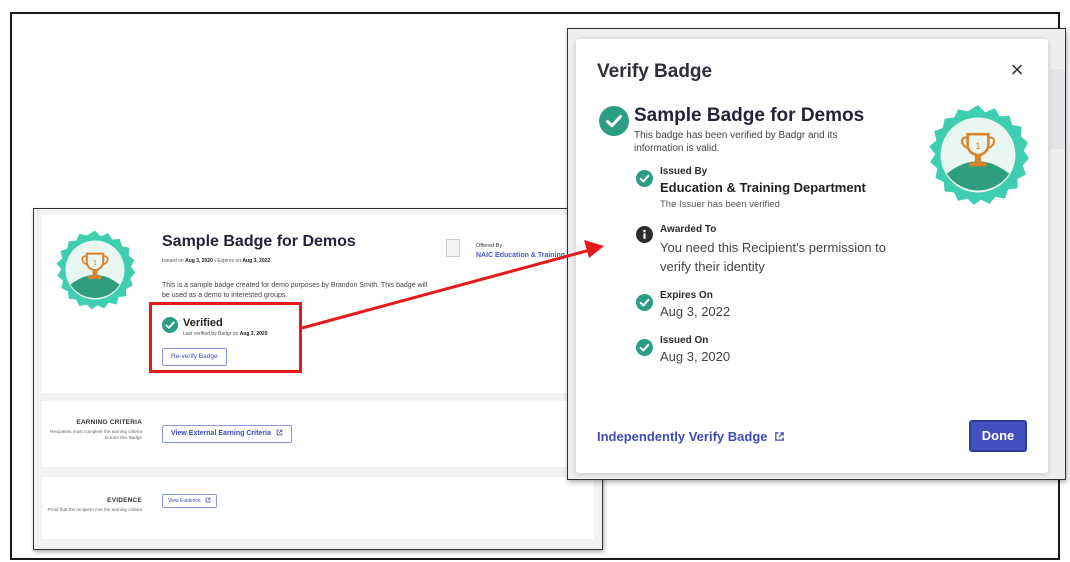 The height and width of the screenshot is (562, 1070). I want to click on independently-verify-link: Independently Verify Badge, so click(691, 436).